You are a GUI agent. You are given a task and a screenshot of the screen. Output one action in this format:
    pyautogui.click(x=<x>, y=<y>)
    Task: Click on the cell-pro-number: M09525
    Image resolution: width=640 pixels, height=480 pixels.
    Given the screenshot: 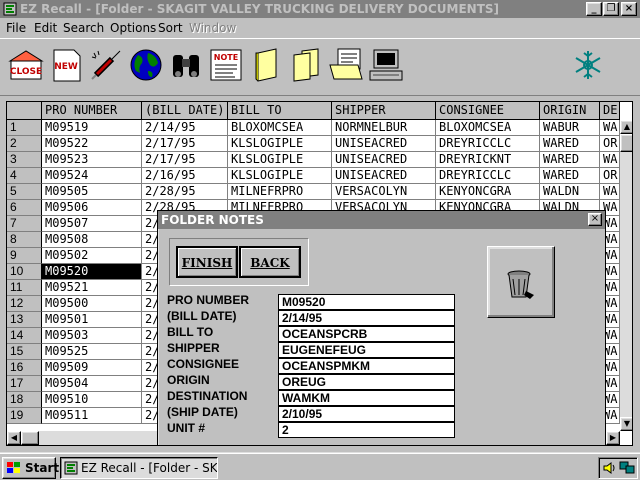 What is the action you would take?
    pyautogui.click(x=92, y=352)
    